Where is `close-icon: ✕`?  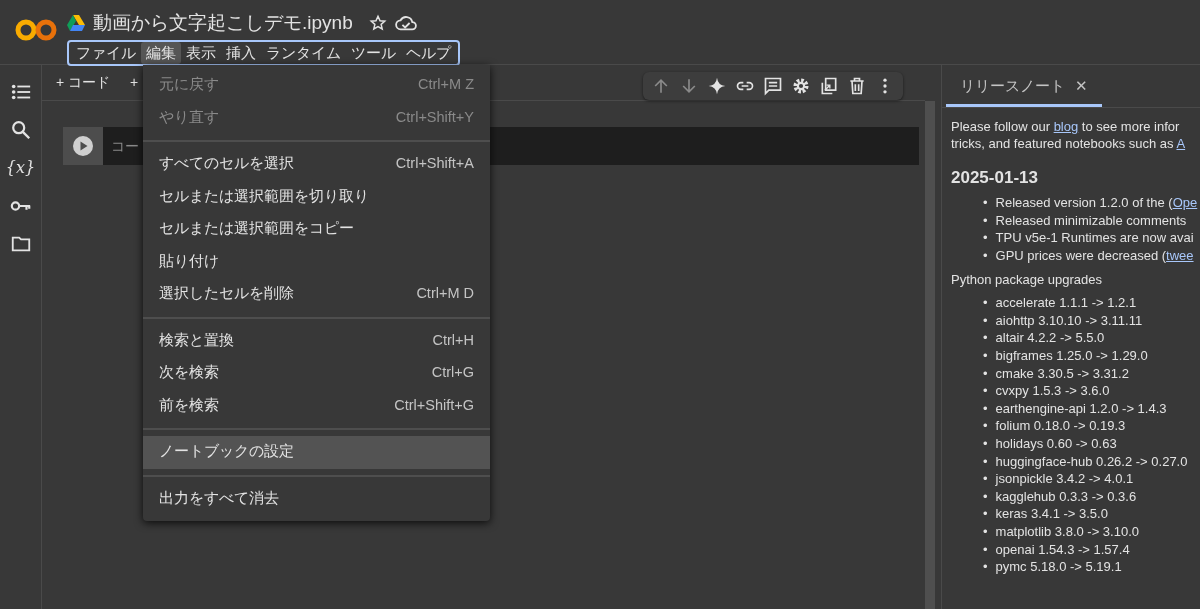
close-icon: ✕ is located at coordinates (1081, 86).